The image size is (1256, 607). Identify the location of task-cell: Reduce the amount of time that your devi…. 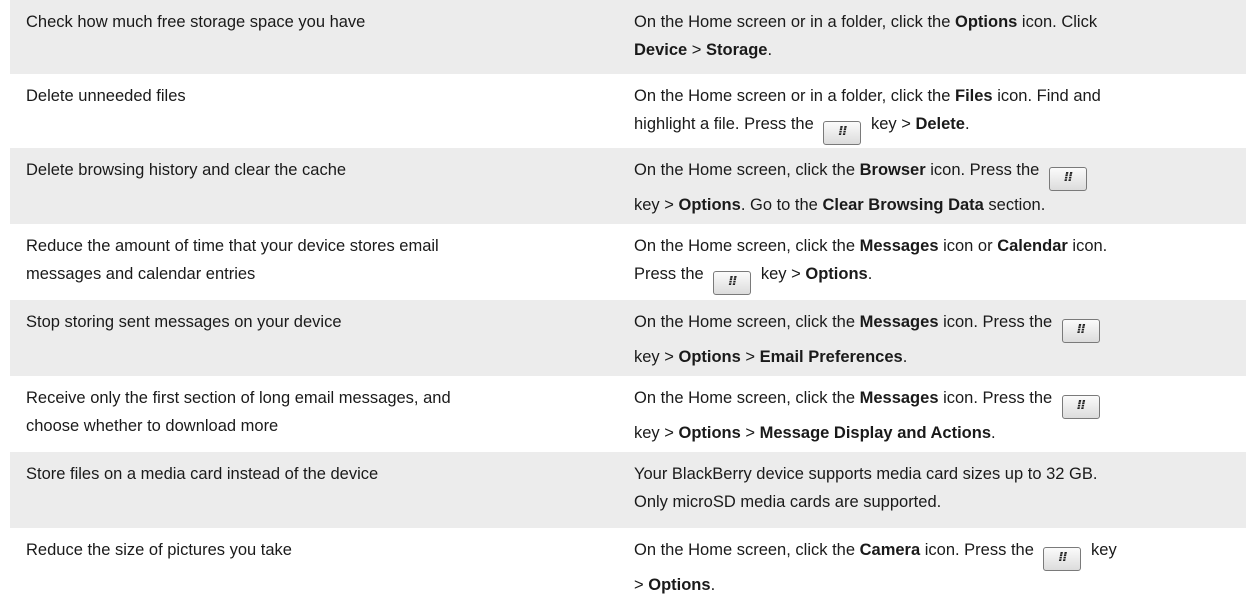
(306, 260).